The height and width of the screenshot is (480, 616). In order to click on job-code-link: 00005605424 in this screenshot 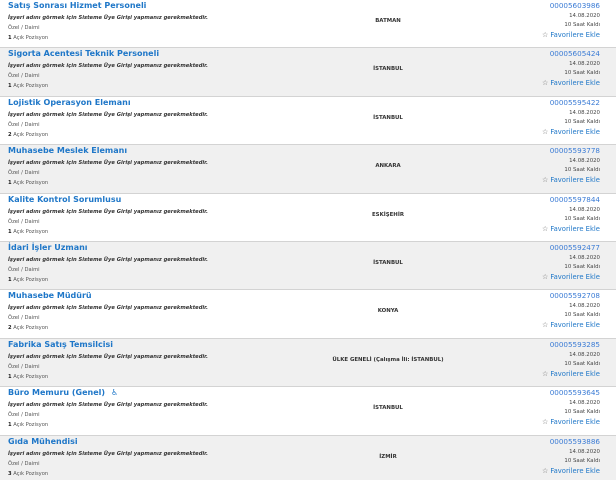, I will do `click(575, 53)`.